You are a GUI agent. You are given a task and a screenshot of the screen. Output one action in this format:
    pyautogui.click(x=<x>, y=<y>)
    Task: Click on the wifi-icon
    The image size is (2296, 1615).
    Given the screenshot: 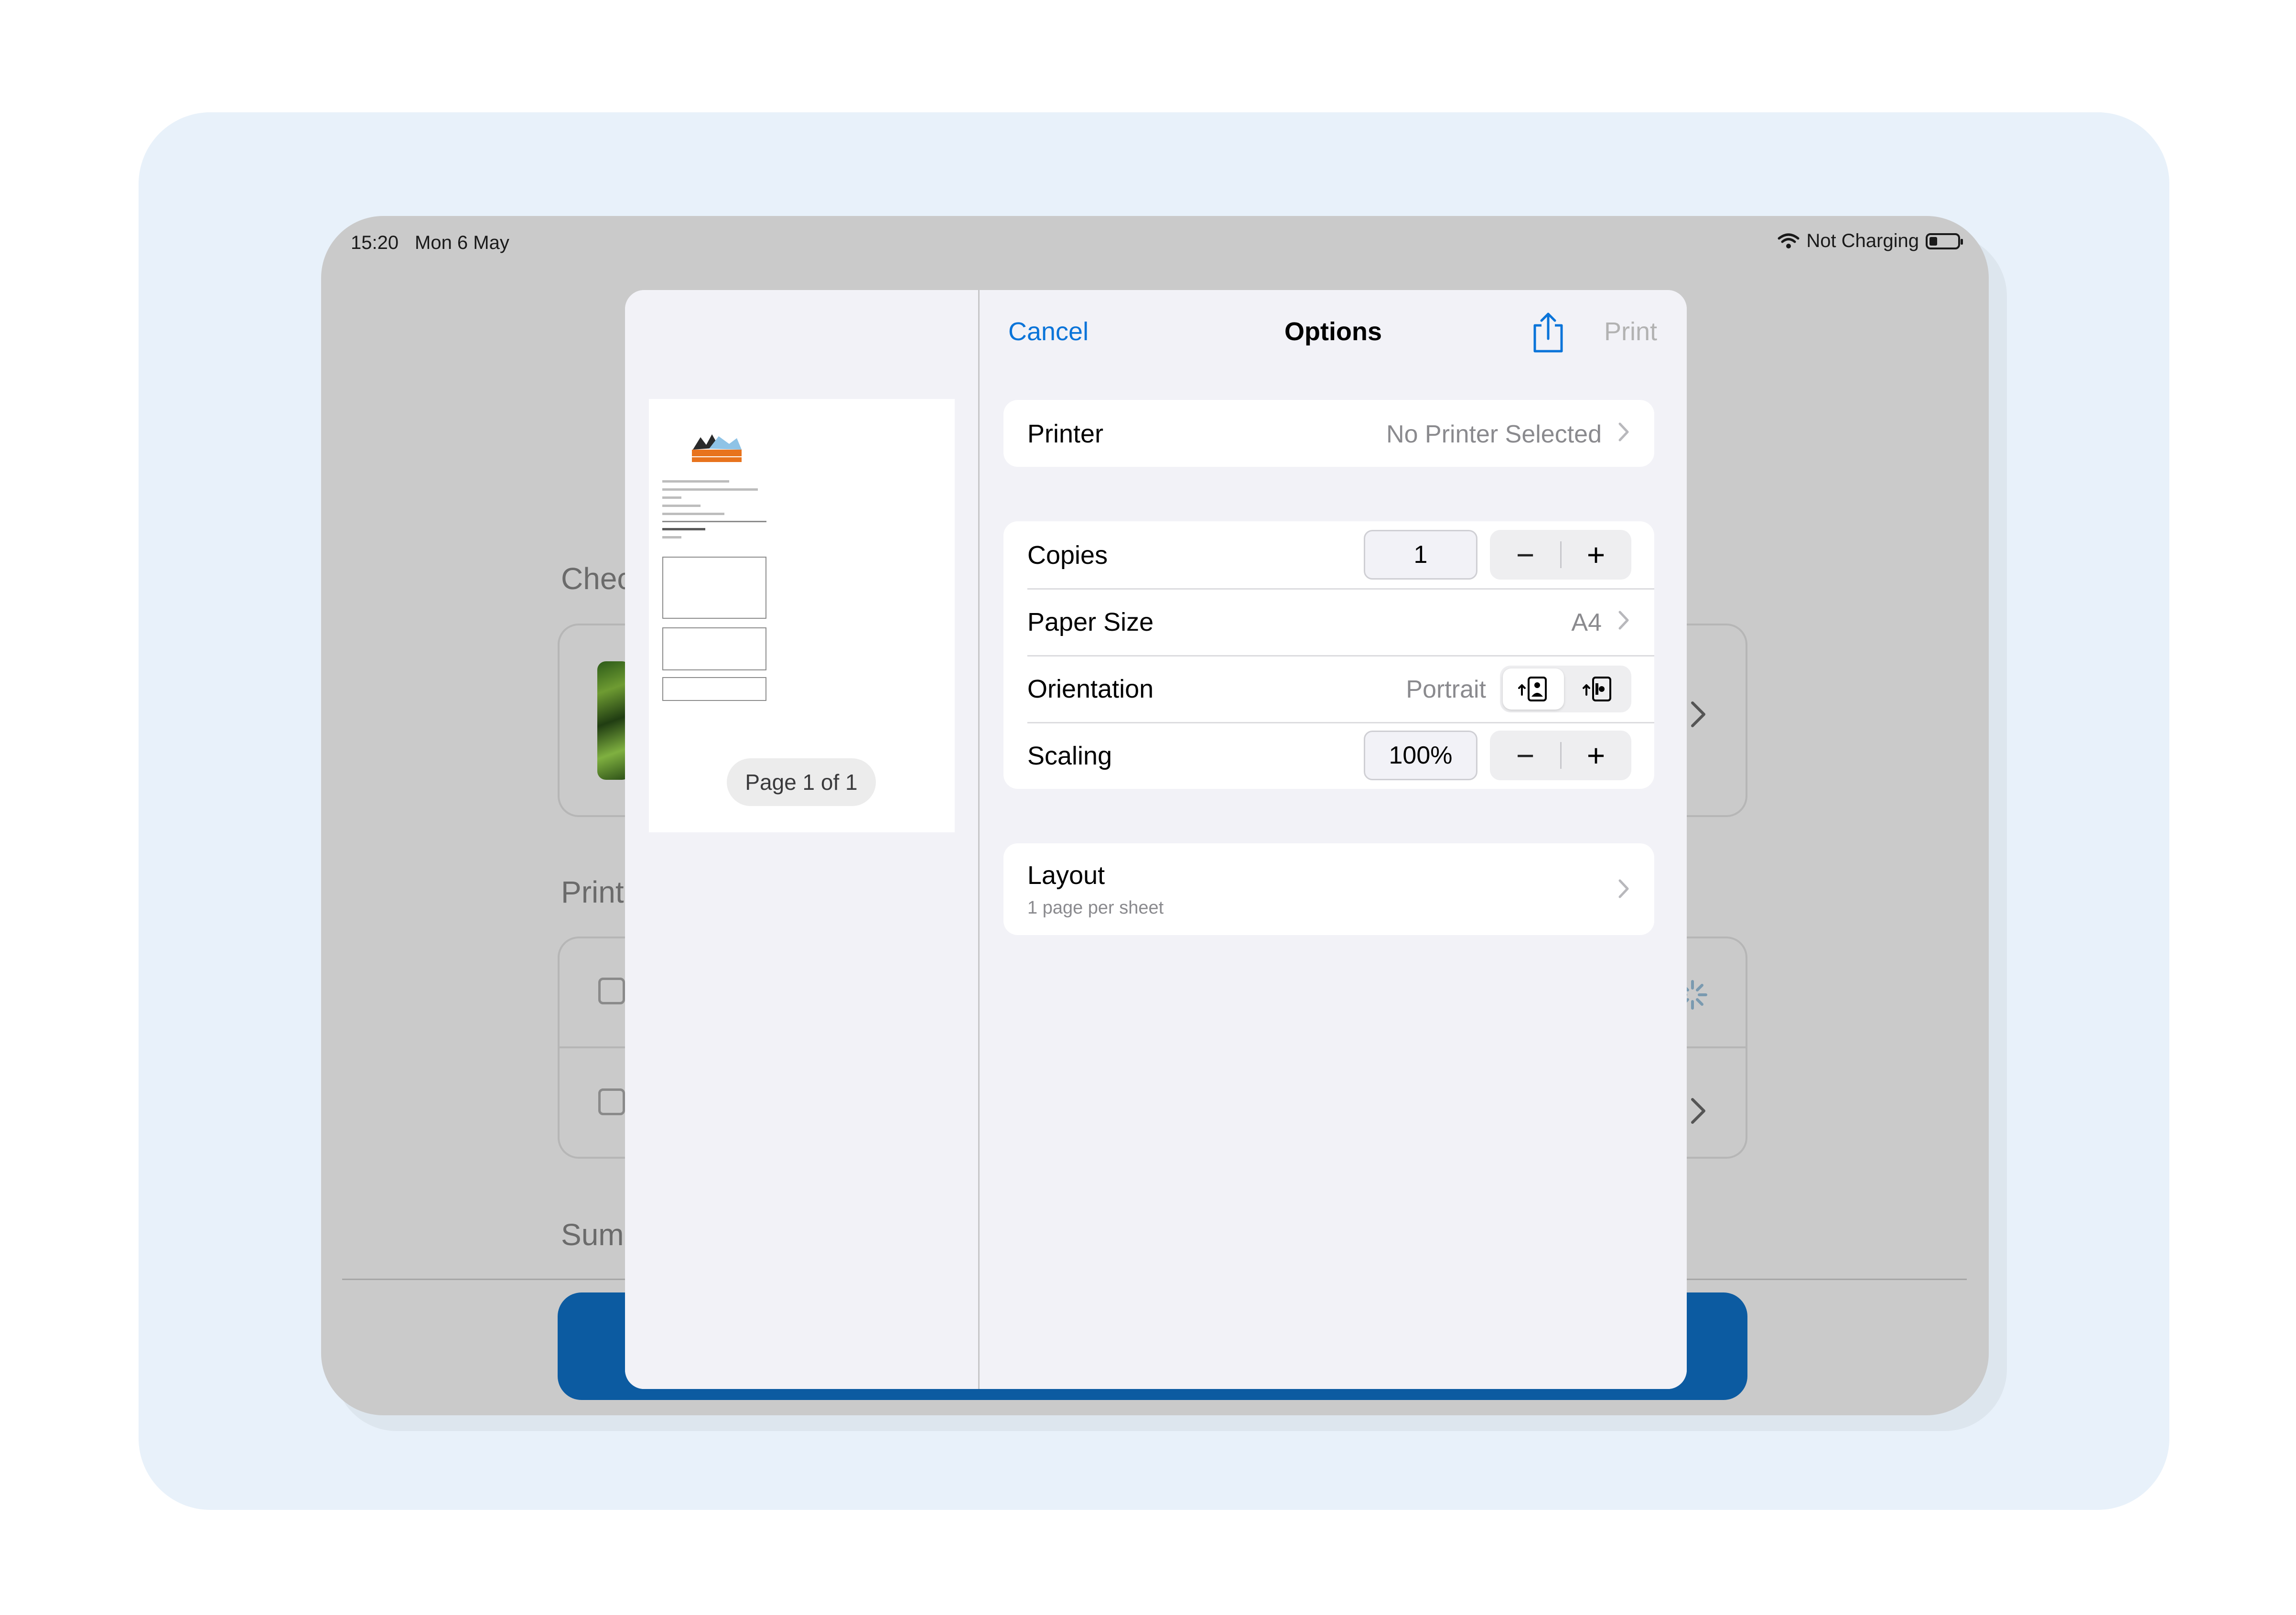 What is the action you would take?
    pyautogui.click(x=1789, y=241)
    